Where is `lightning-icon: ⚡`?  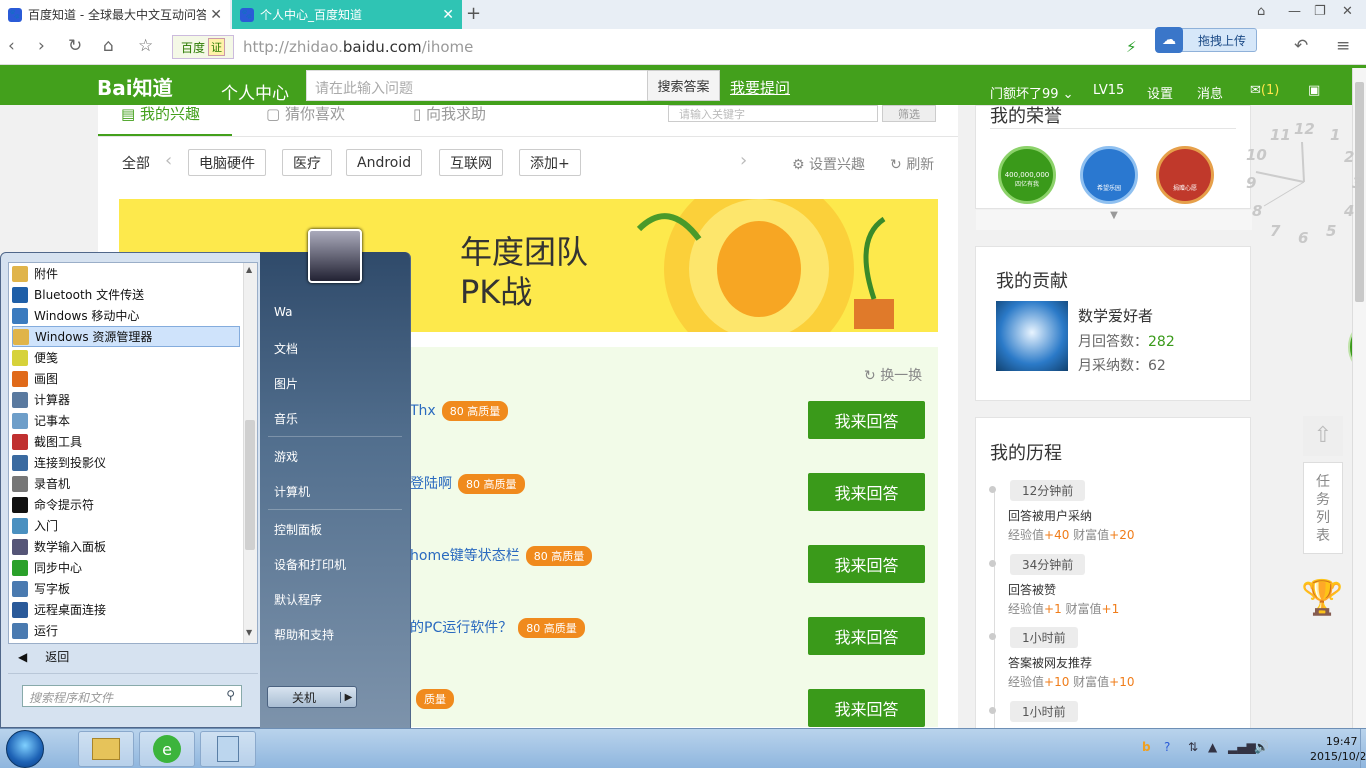
lightning-icon: ⚡ is located at coordinates (1131, 47).